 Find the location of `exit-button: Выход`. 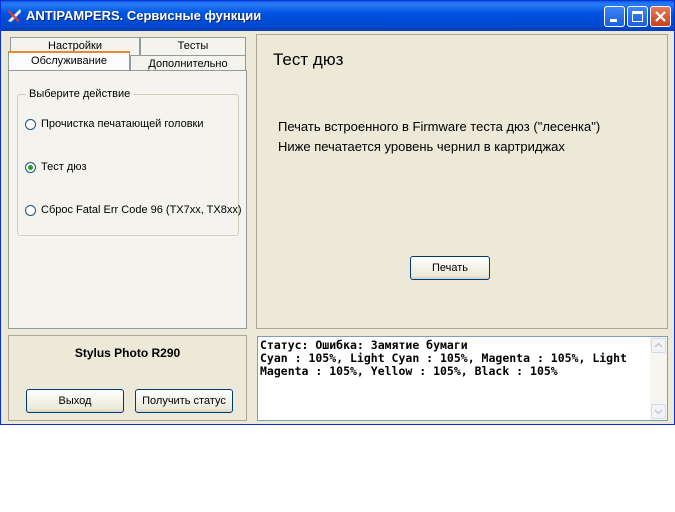

exit-button: Выход is located at coordinates (75, 401).